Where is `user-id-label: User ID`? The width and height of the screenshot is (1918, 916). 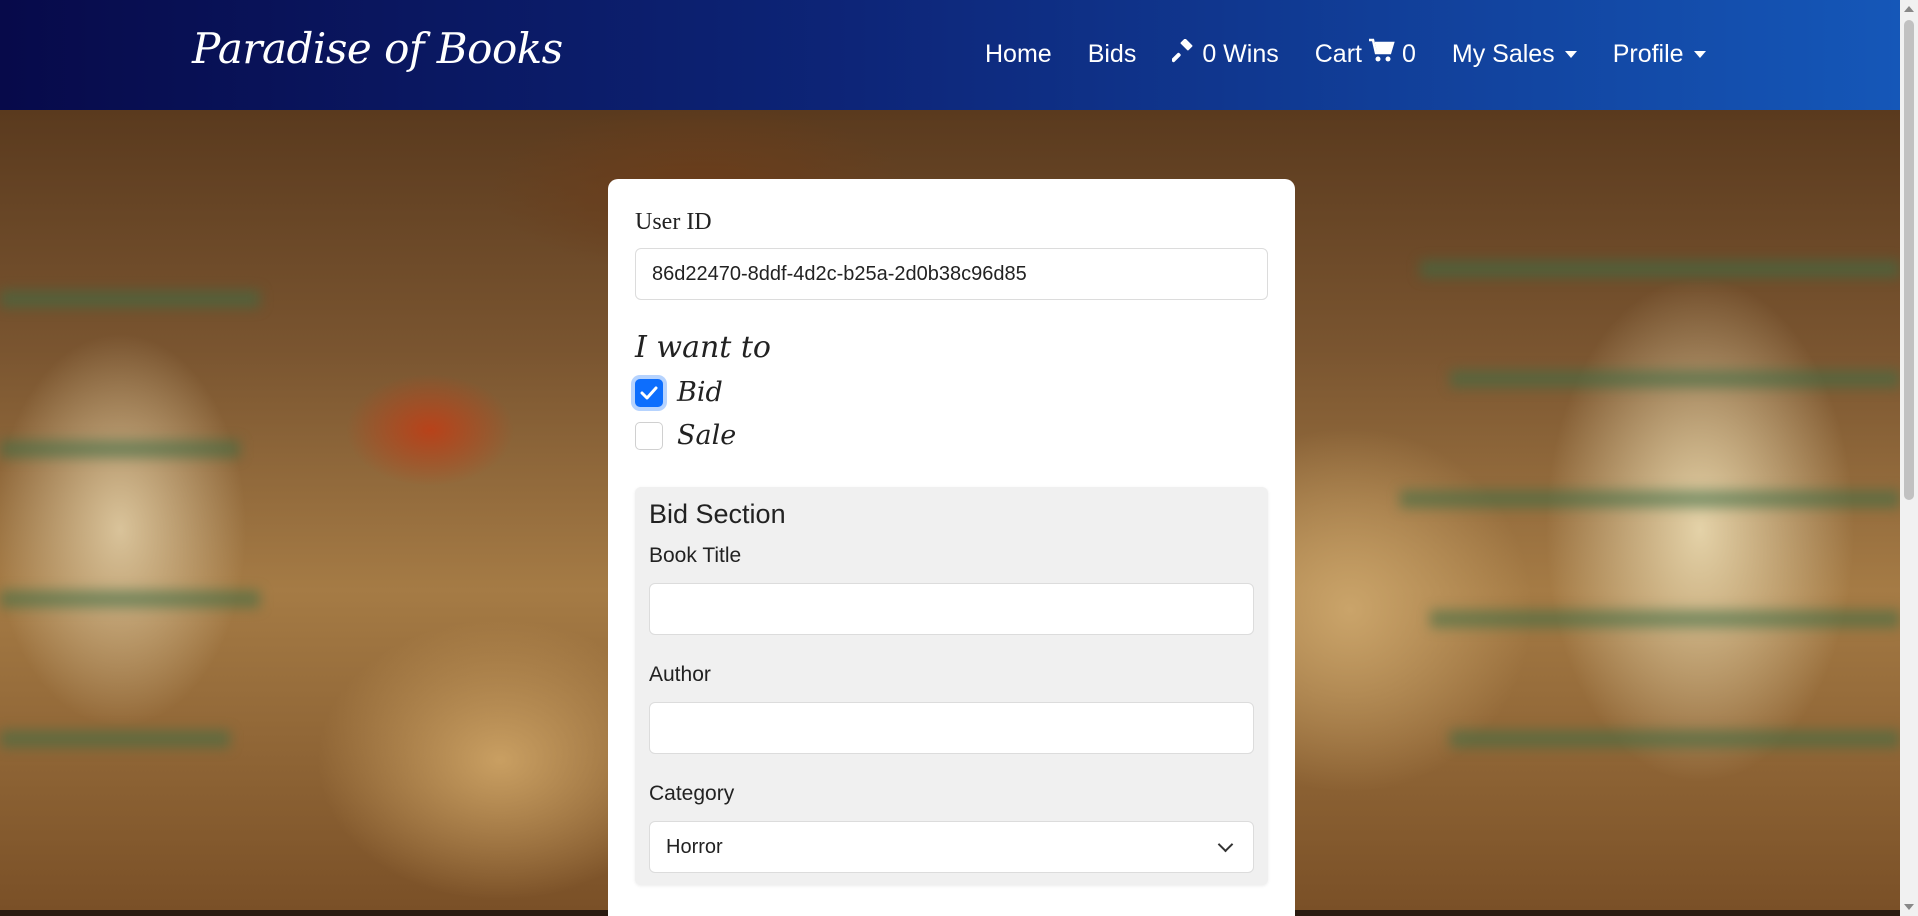 user-id-label: User ID is located at coordinates (673, 222).